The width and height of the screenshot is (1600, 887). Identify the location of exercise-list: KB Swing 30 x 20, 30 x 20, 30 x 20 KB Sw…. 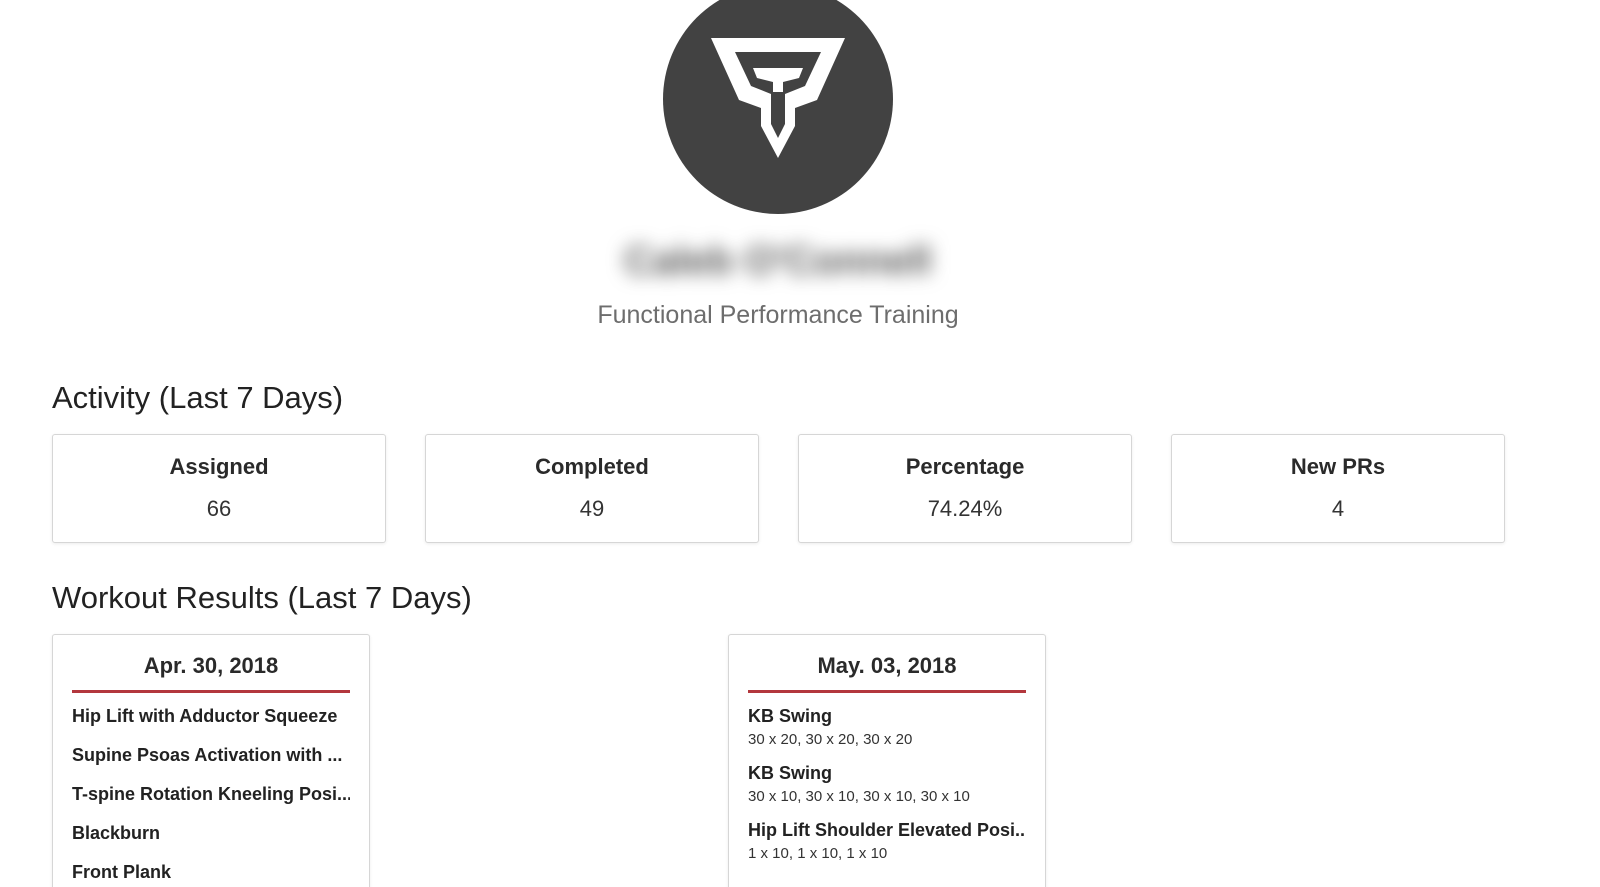
(887, 784).